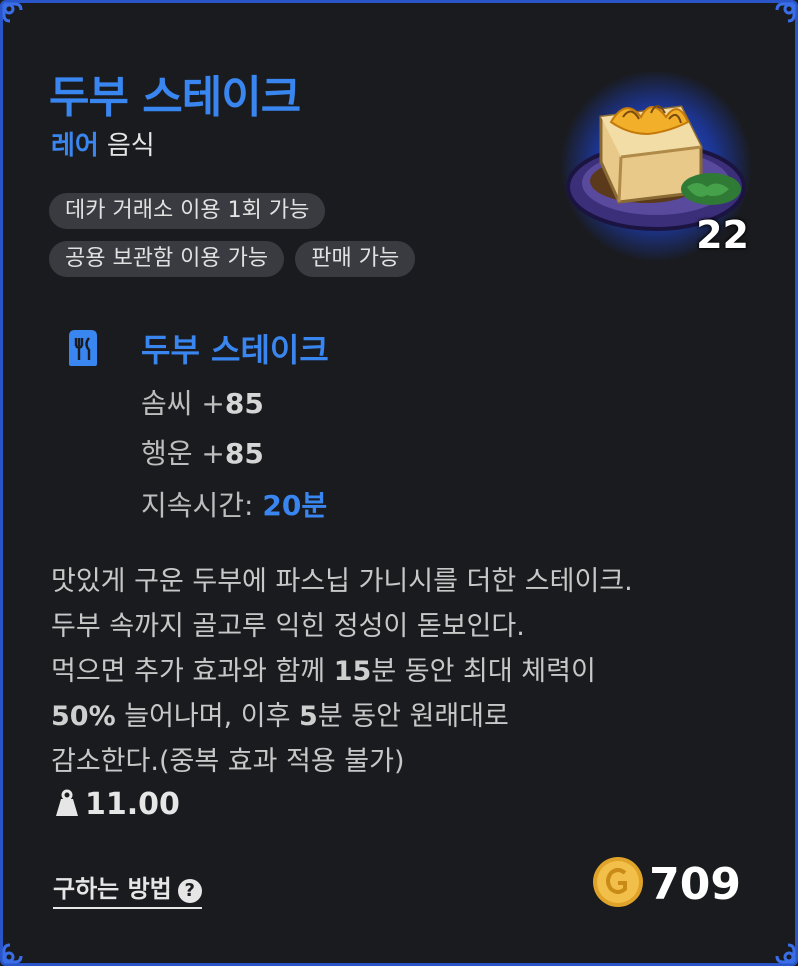 The width and height of the screenshot is (798, 966). I want to click on help-icon: ?, so click(189, 891).